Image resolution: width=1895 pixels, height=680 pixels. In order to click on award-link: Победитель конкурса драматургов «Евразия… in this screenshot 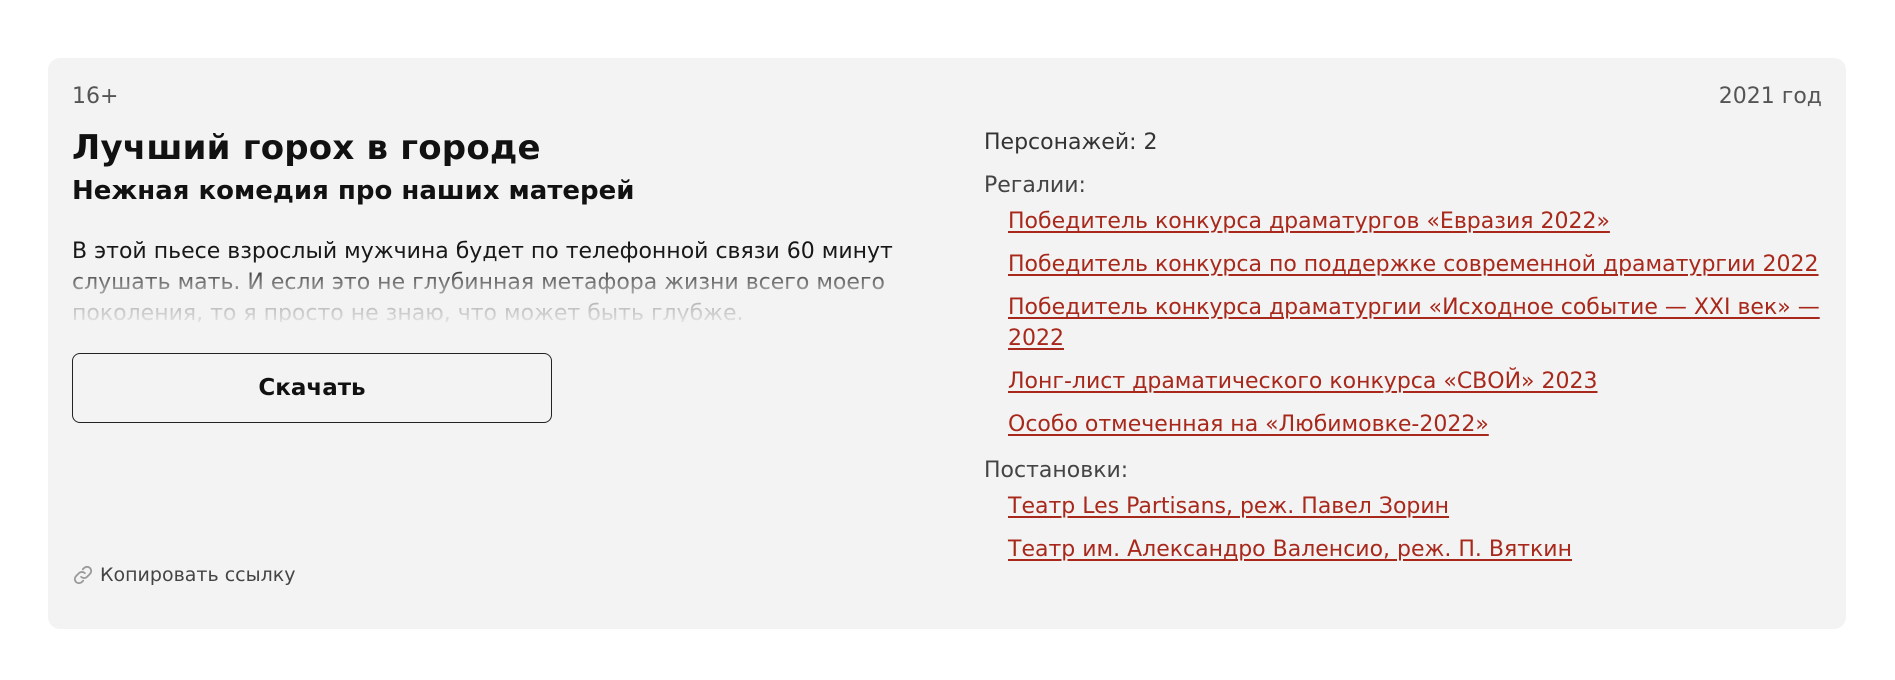, I will do `click(1309, 221)`.